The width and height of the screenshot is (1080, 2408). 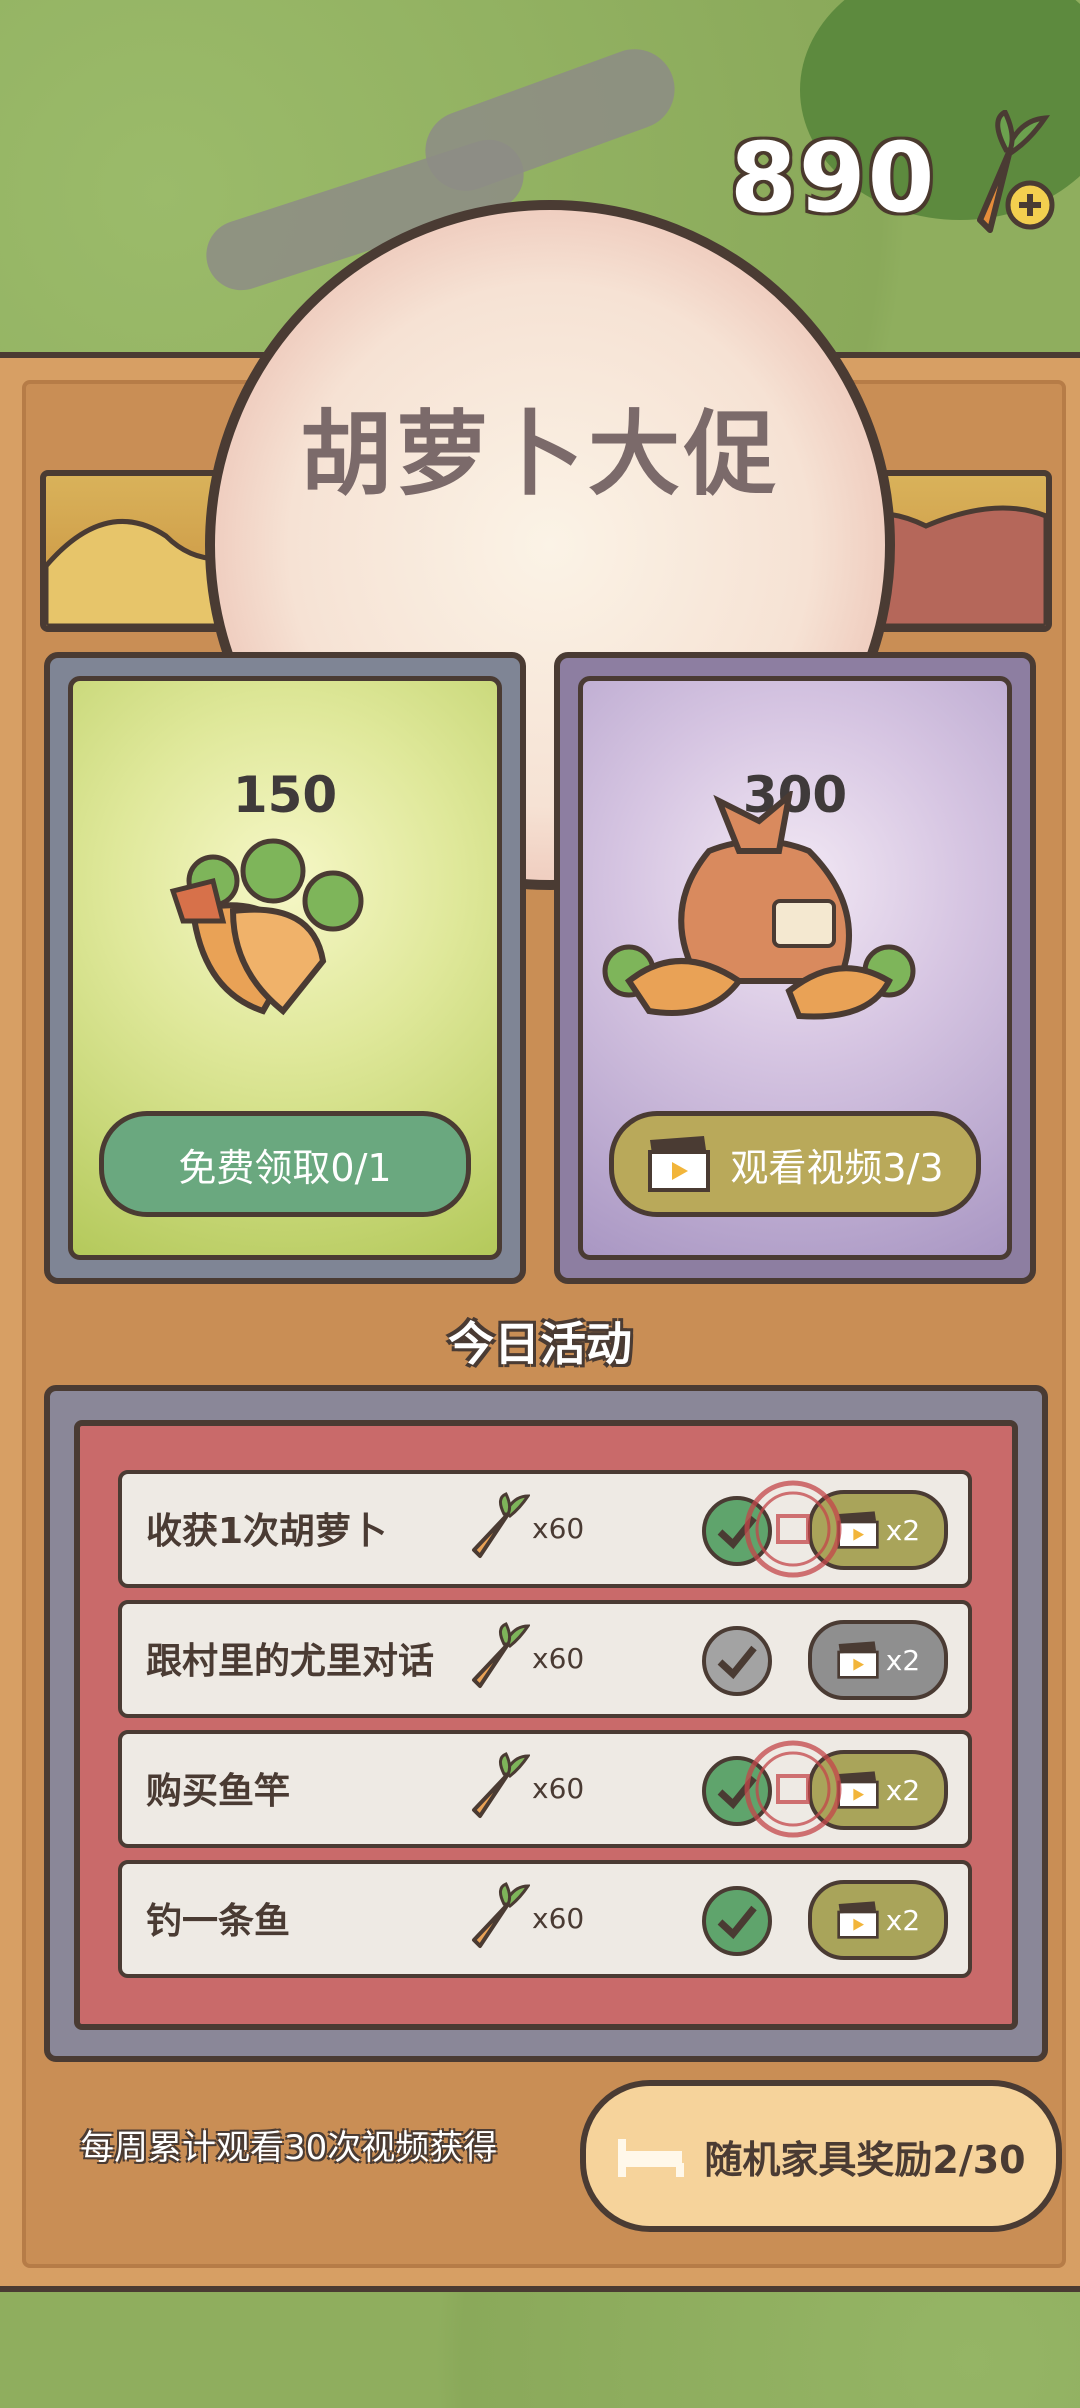 I want to click on furniture-reward-label: 随机家具奖励2/30, so click(x=865, y=2159).